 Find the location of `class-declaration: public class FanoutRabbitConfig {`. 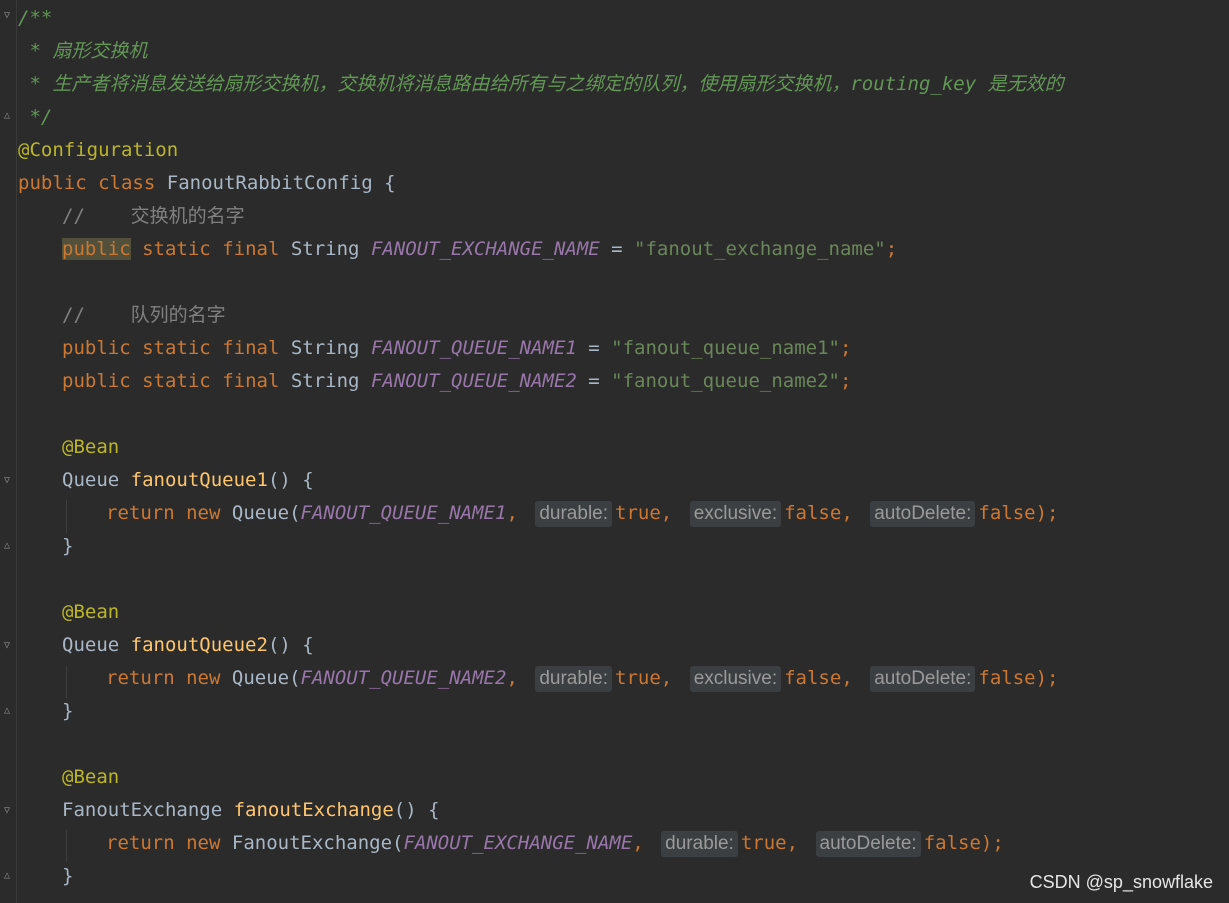

class-declaration: public class FanoutRabbitConfig { is located at coordinates (207, 183).